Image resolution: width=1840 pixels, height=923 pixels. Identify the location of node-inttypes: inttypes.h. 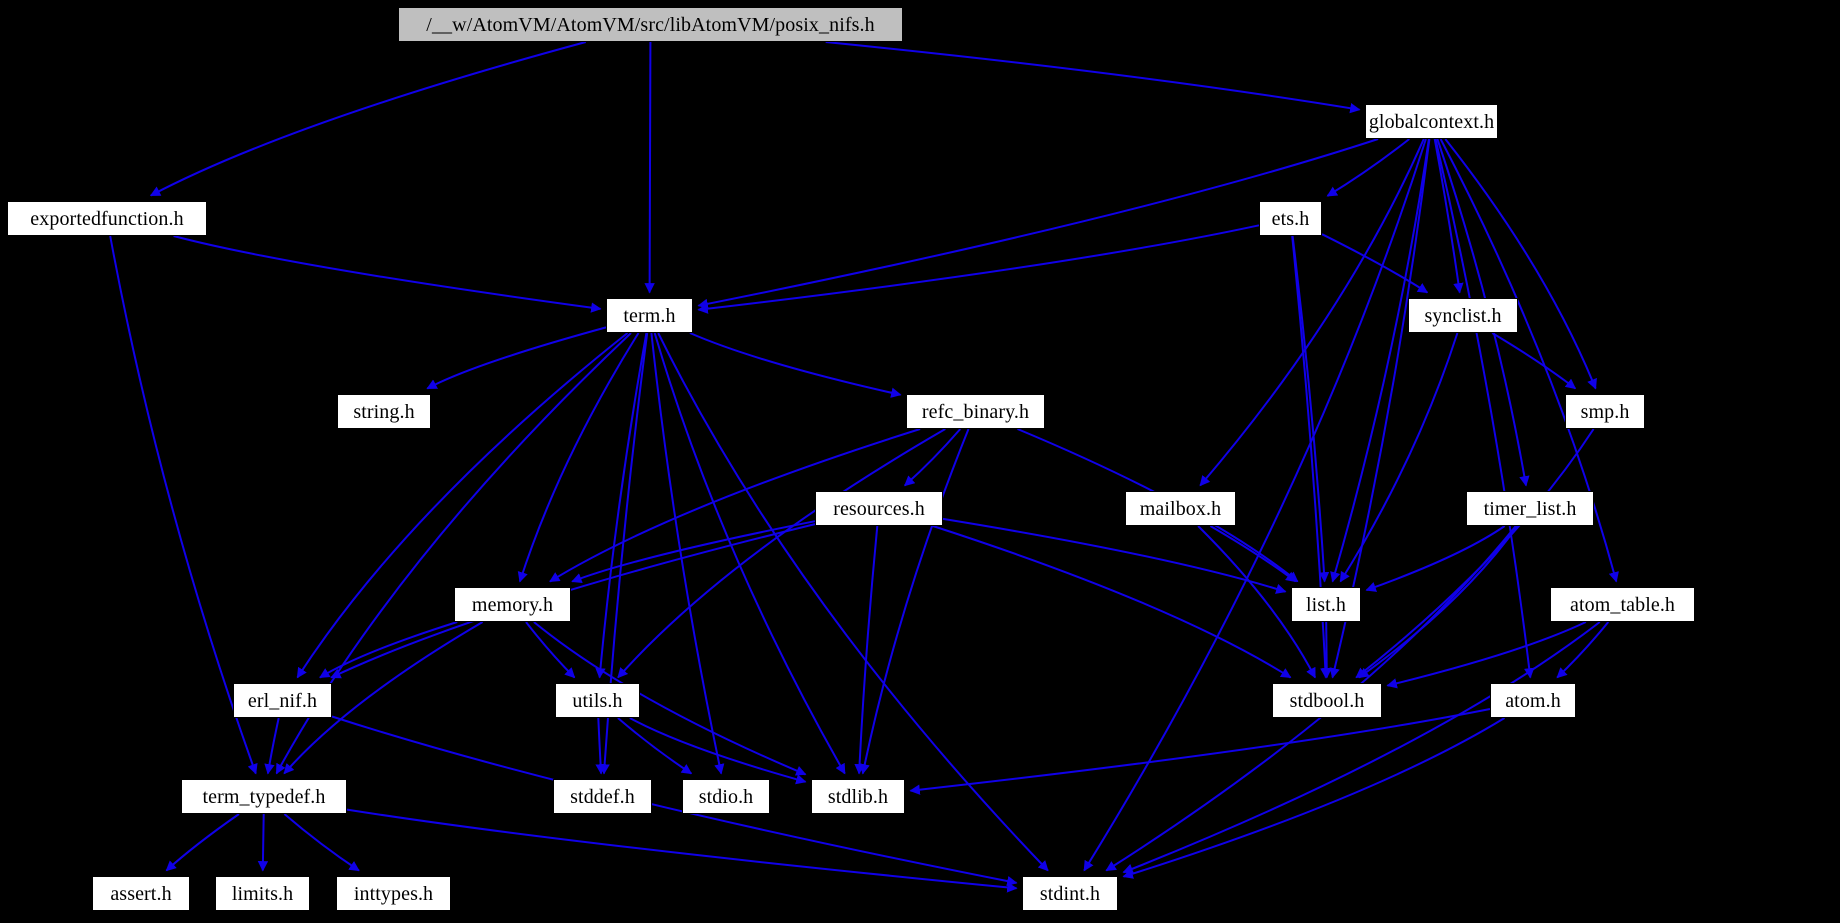
(393, 893).